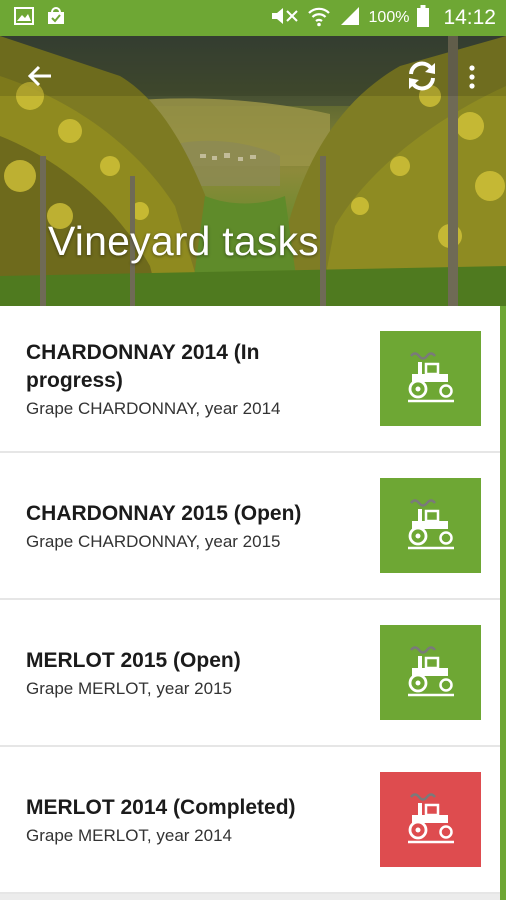 The width and height of the screenshot is (506, 900). I want to click on task-title: CHARDONNAY 2015 (Open), so click(164, 513).